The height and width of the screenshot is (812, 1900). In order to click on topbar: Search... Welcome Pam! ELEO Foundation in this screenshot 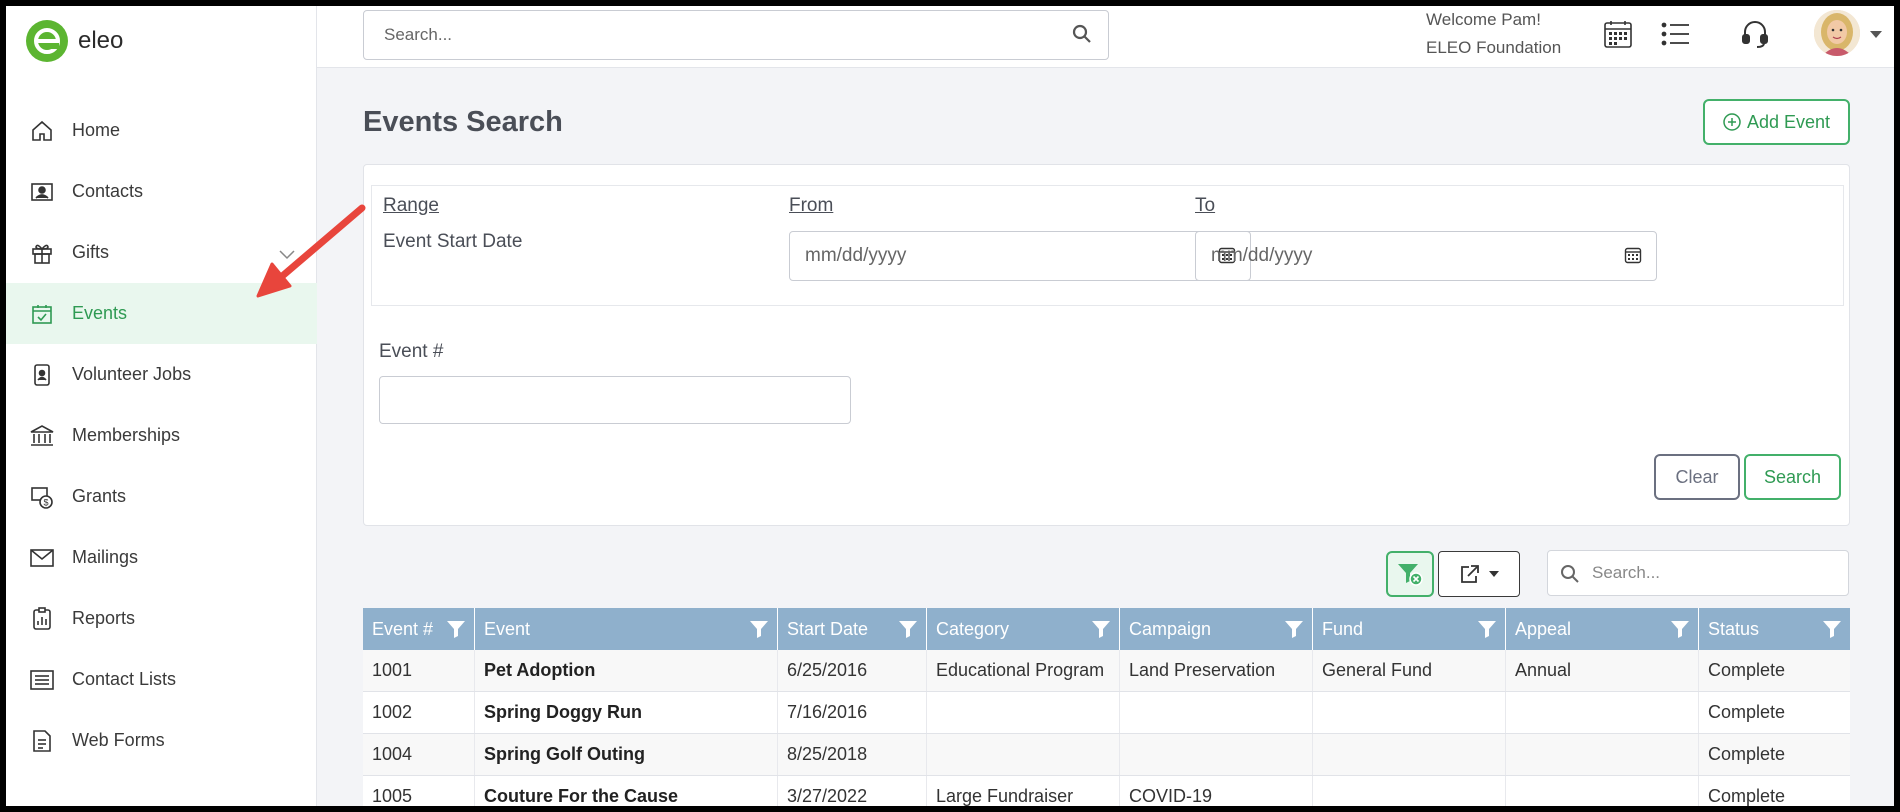, I will do `click(1105, 37)`.